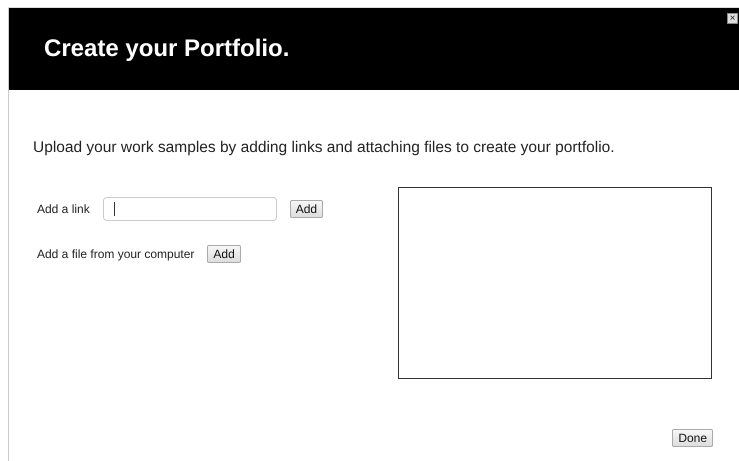 The width and height of the screenshot is (739, 461). I want to click on add-link-button: Add, so click(307, 209).